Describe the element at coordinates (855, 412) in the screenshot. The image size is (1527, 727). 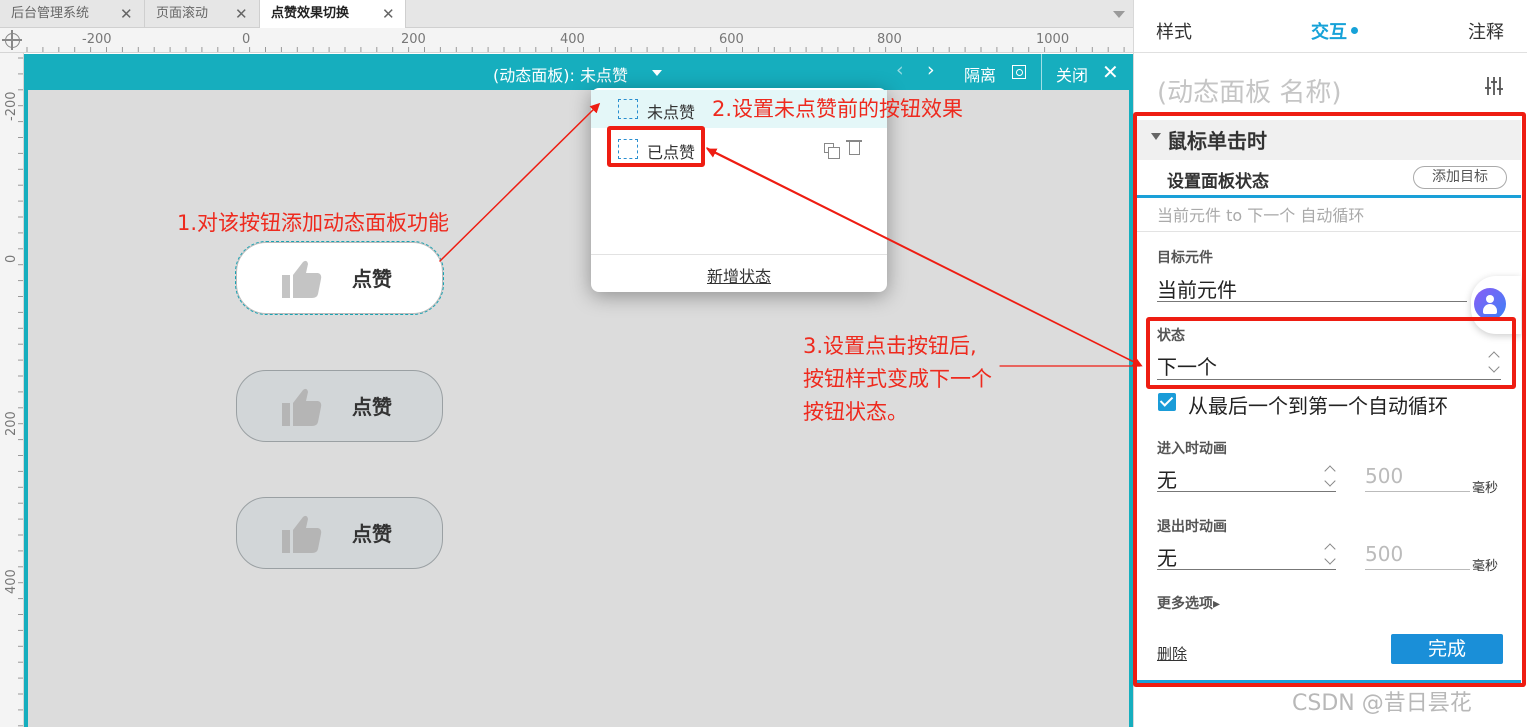
I see `annotation-step-3-line3: 按钮状态。` at that location.